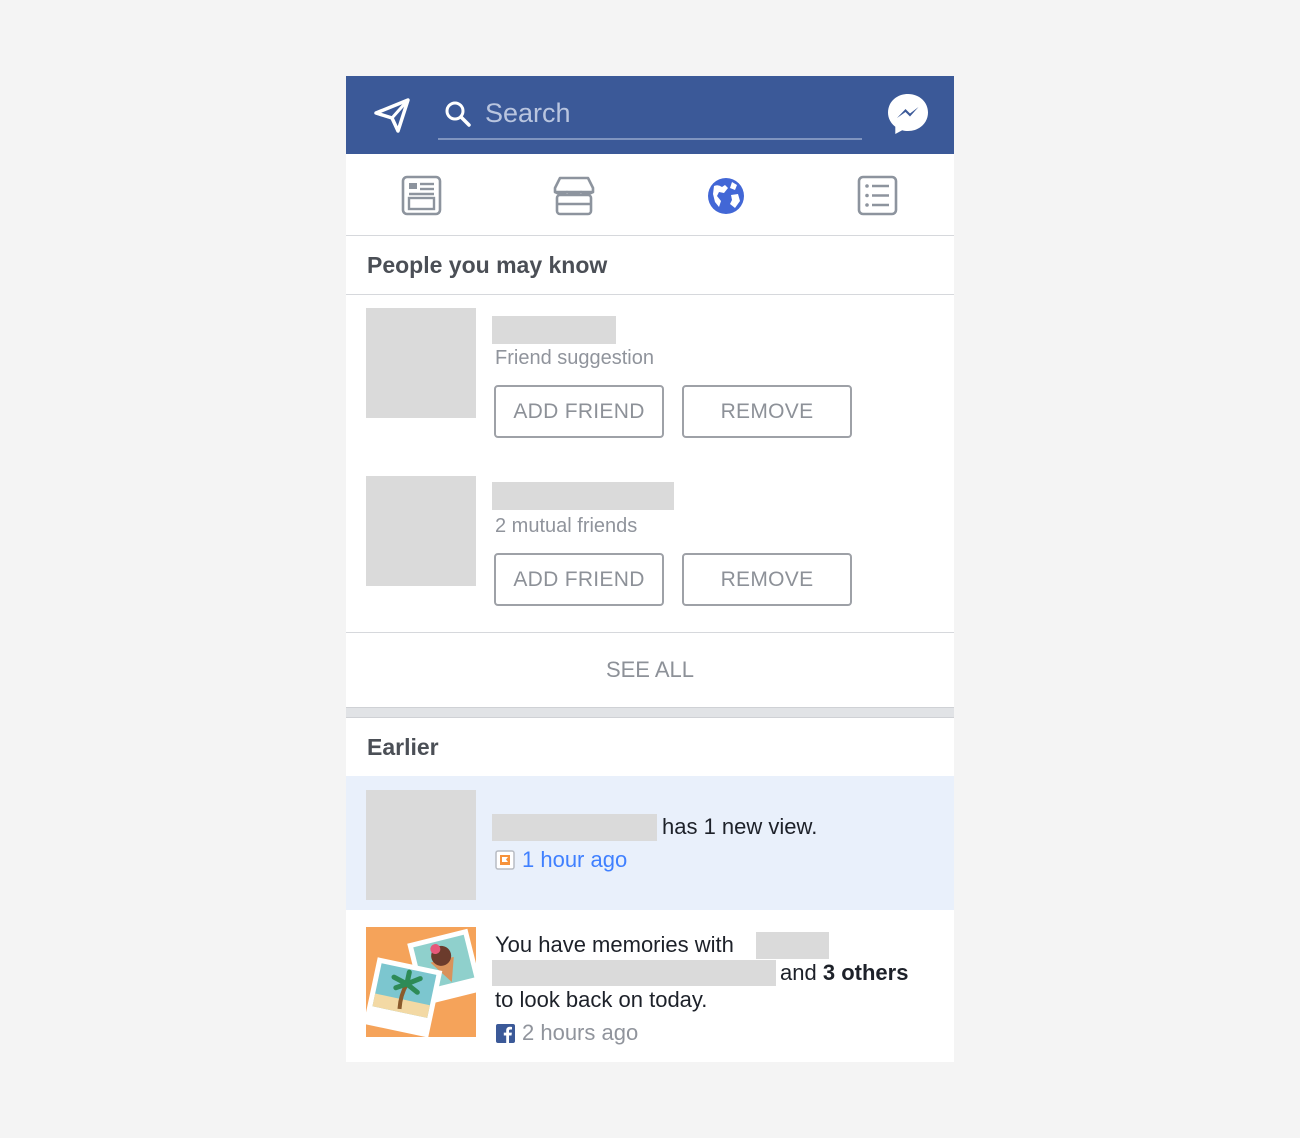 The height and width of the screenshot is (1138, 1300). I want to click on section-title: Earlier, so click(403, 747).